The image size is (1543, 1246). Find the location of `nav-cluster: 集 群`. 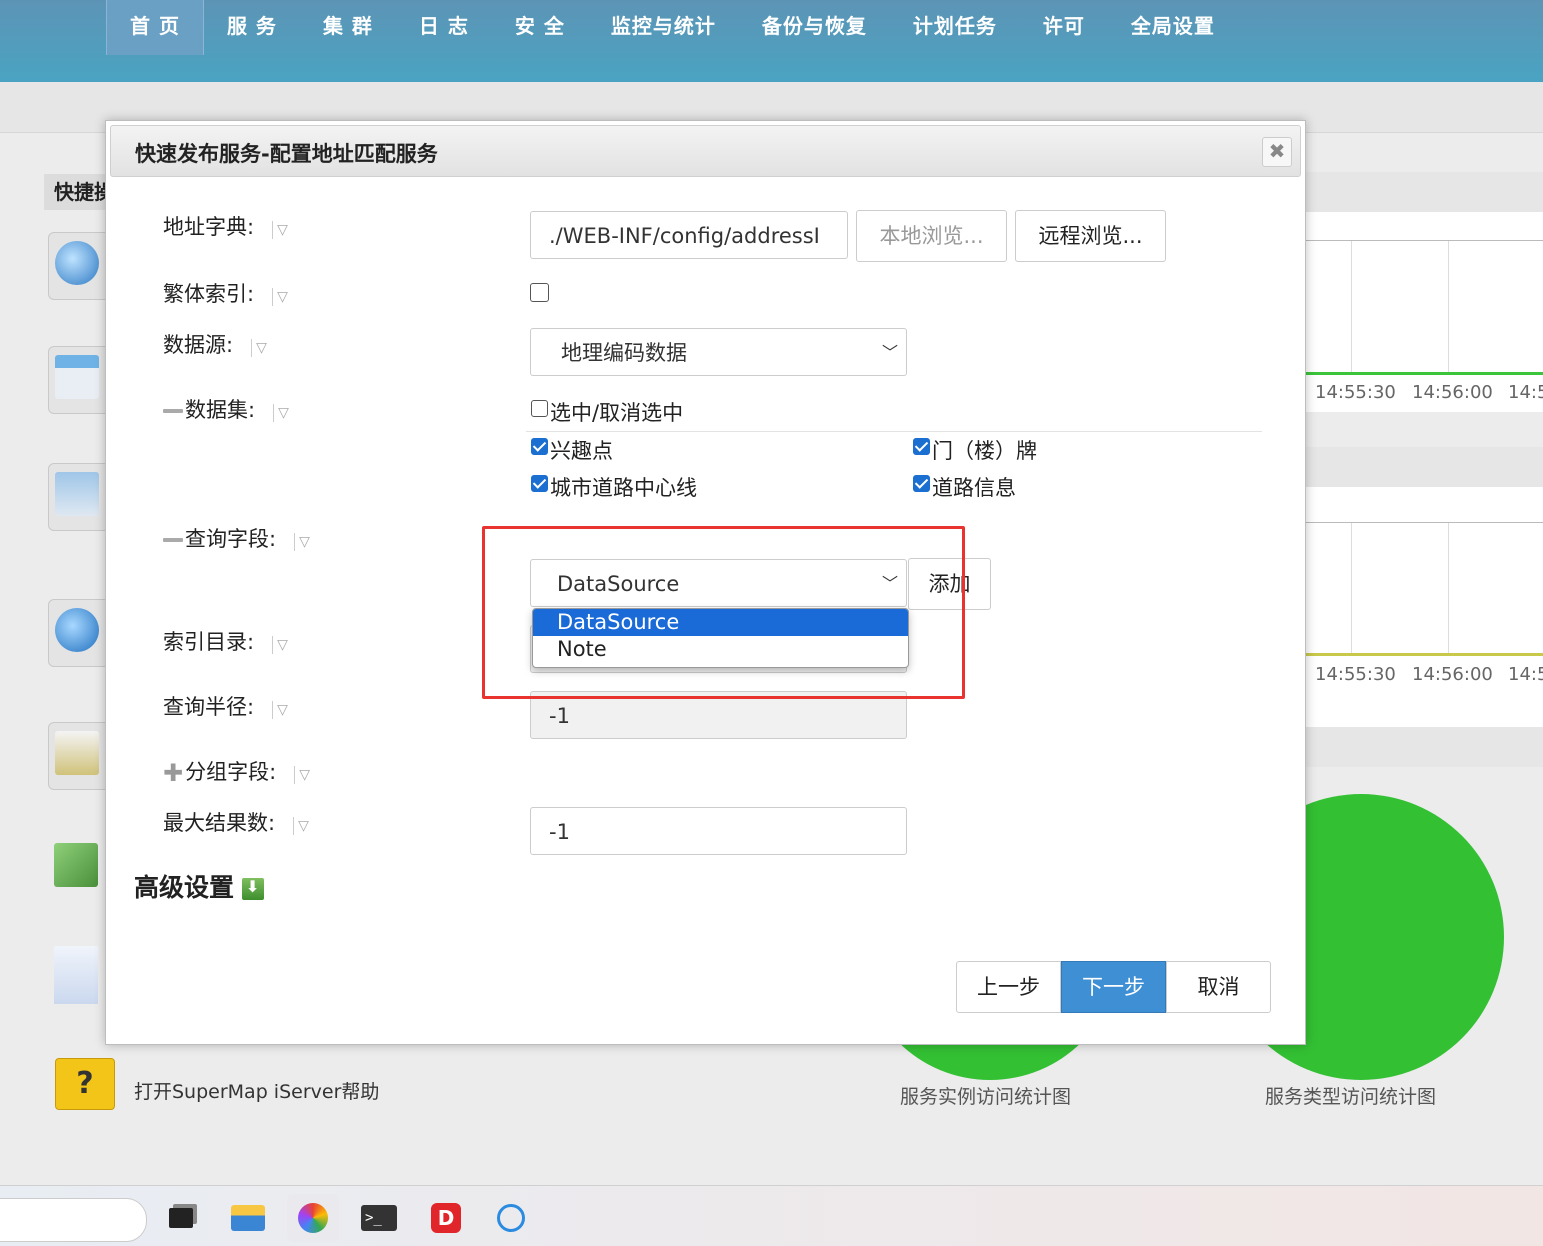

nav-cluster: 集 群 is located at coordinates (348, 27).